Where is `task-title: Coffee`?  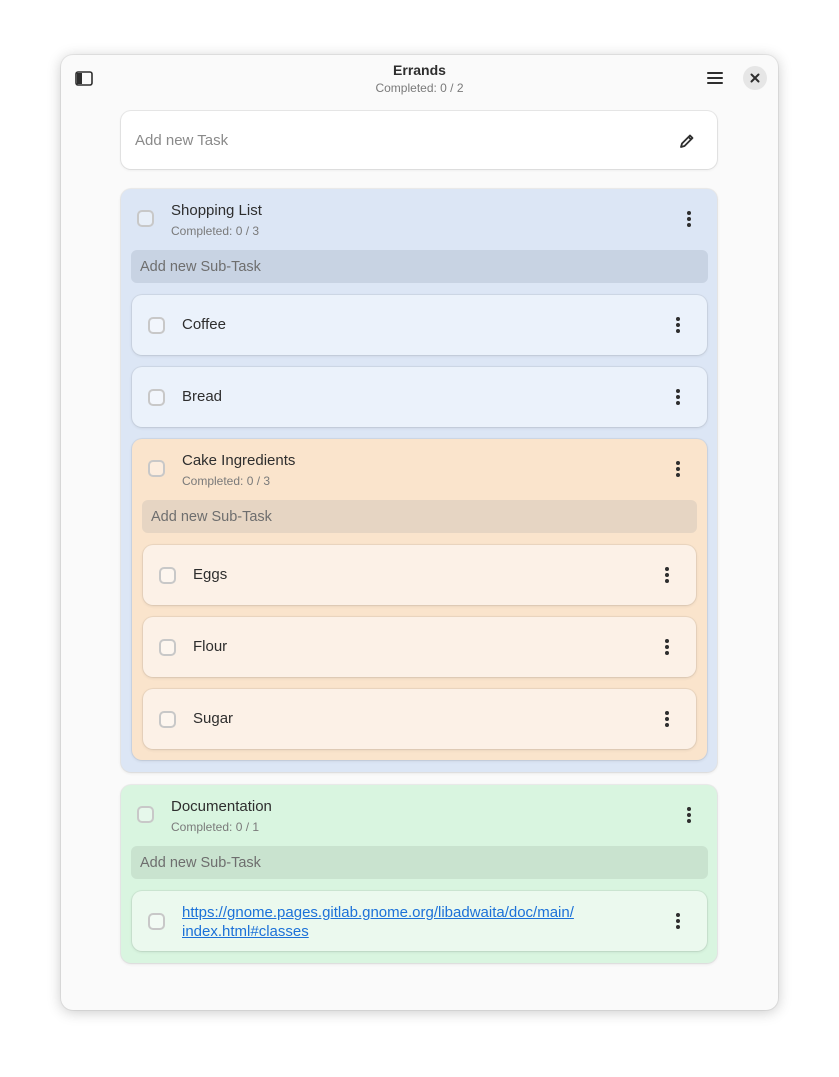 task-title: Coffee is located at coordinates (204, 324).